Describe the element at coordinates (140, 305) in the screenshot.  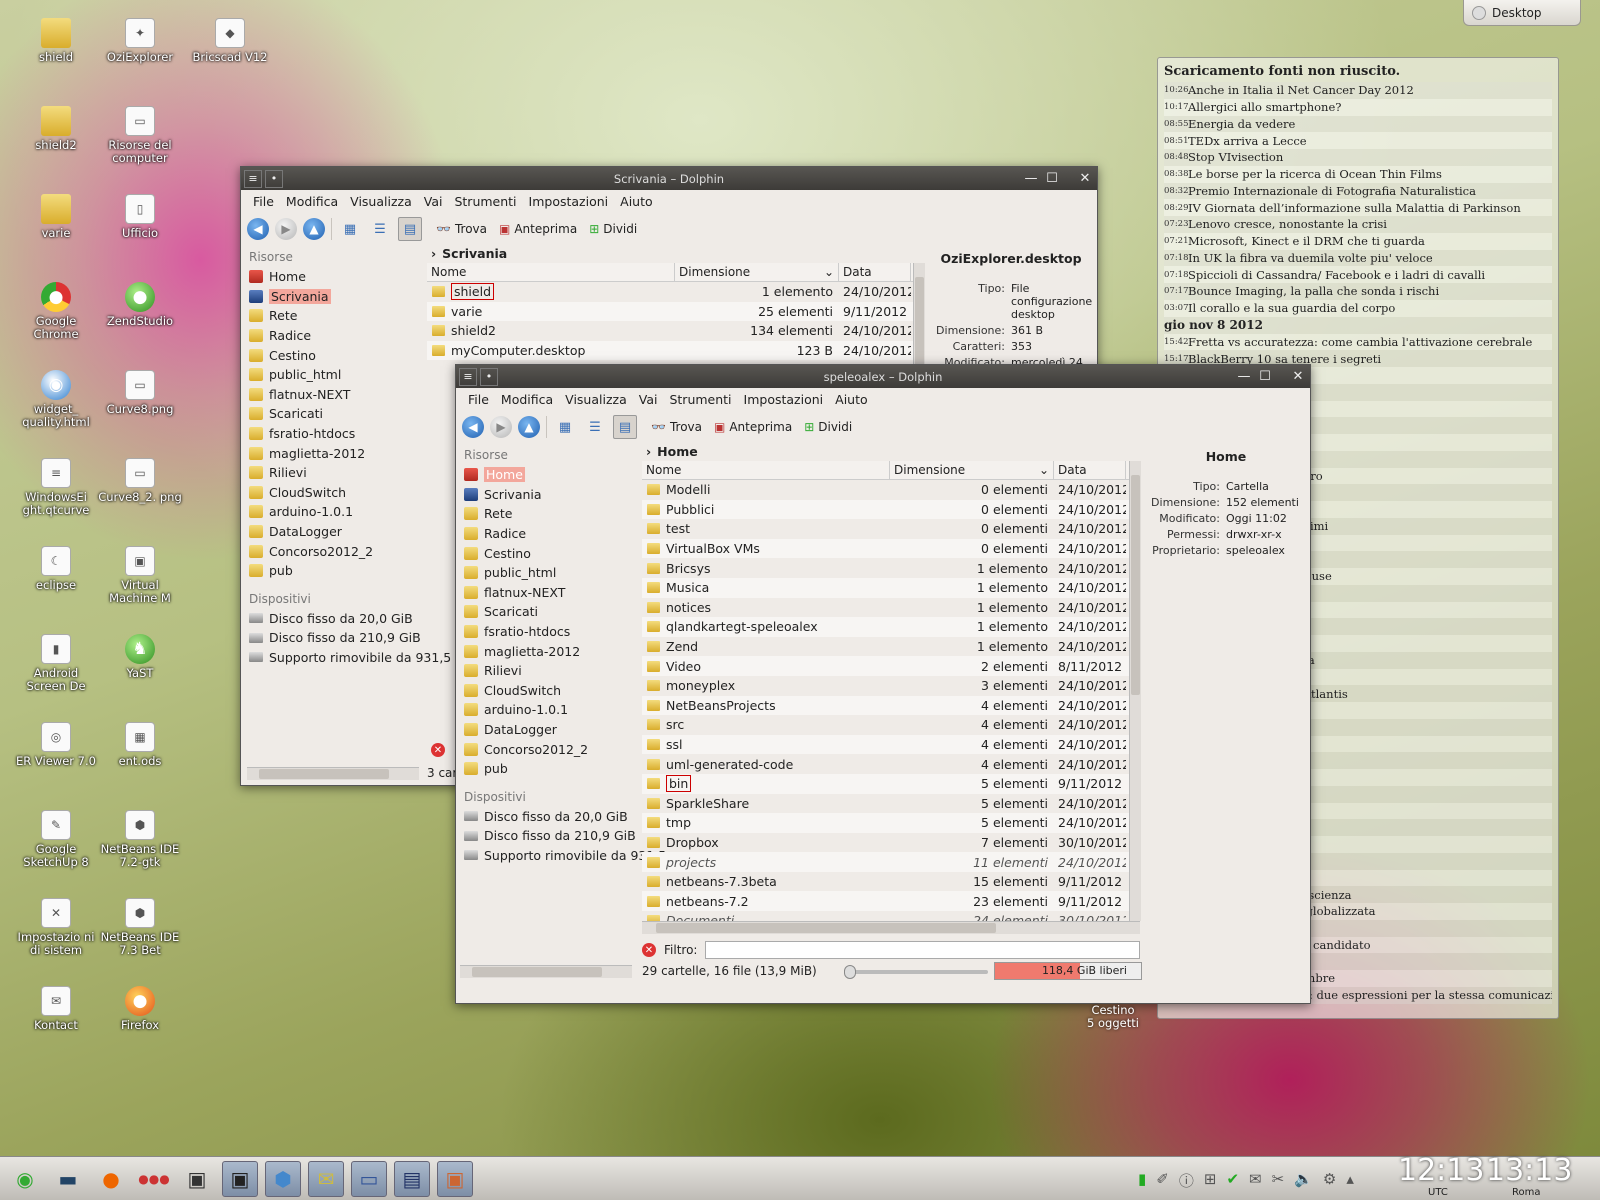
I see `desktop-icon: ● ZendStudio` at that location.